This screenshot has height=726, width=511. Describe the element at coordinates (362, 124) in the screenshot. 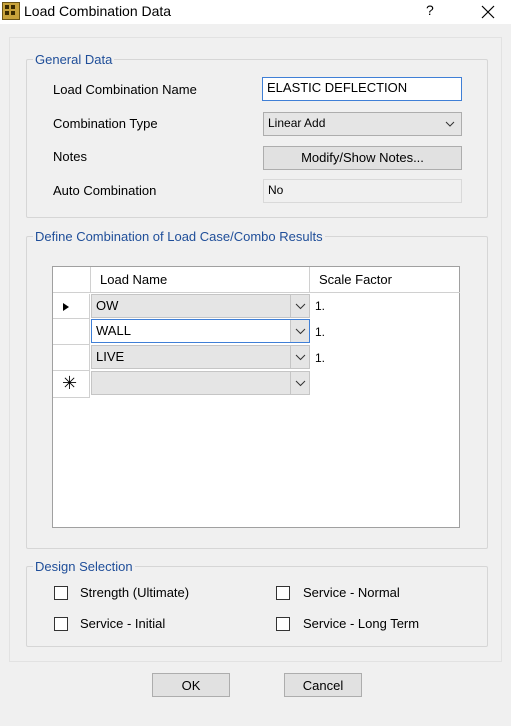

I see `combo-type-select: Linear Add` at that location.